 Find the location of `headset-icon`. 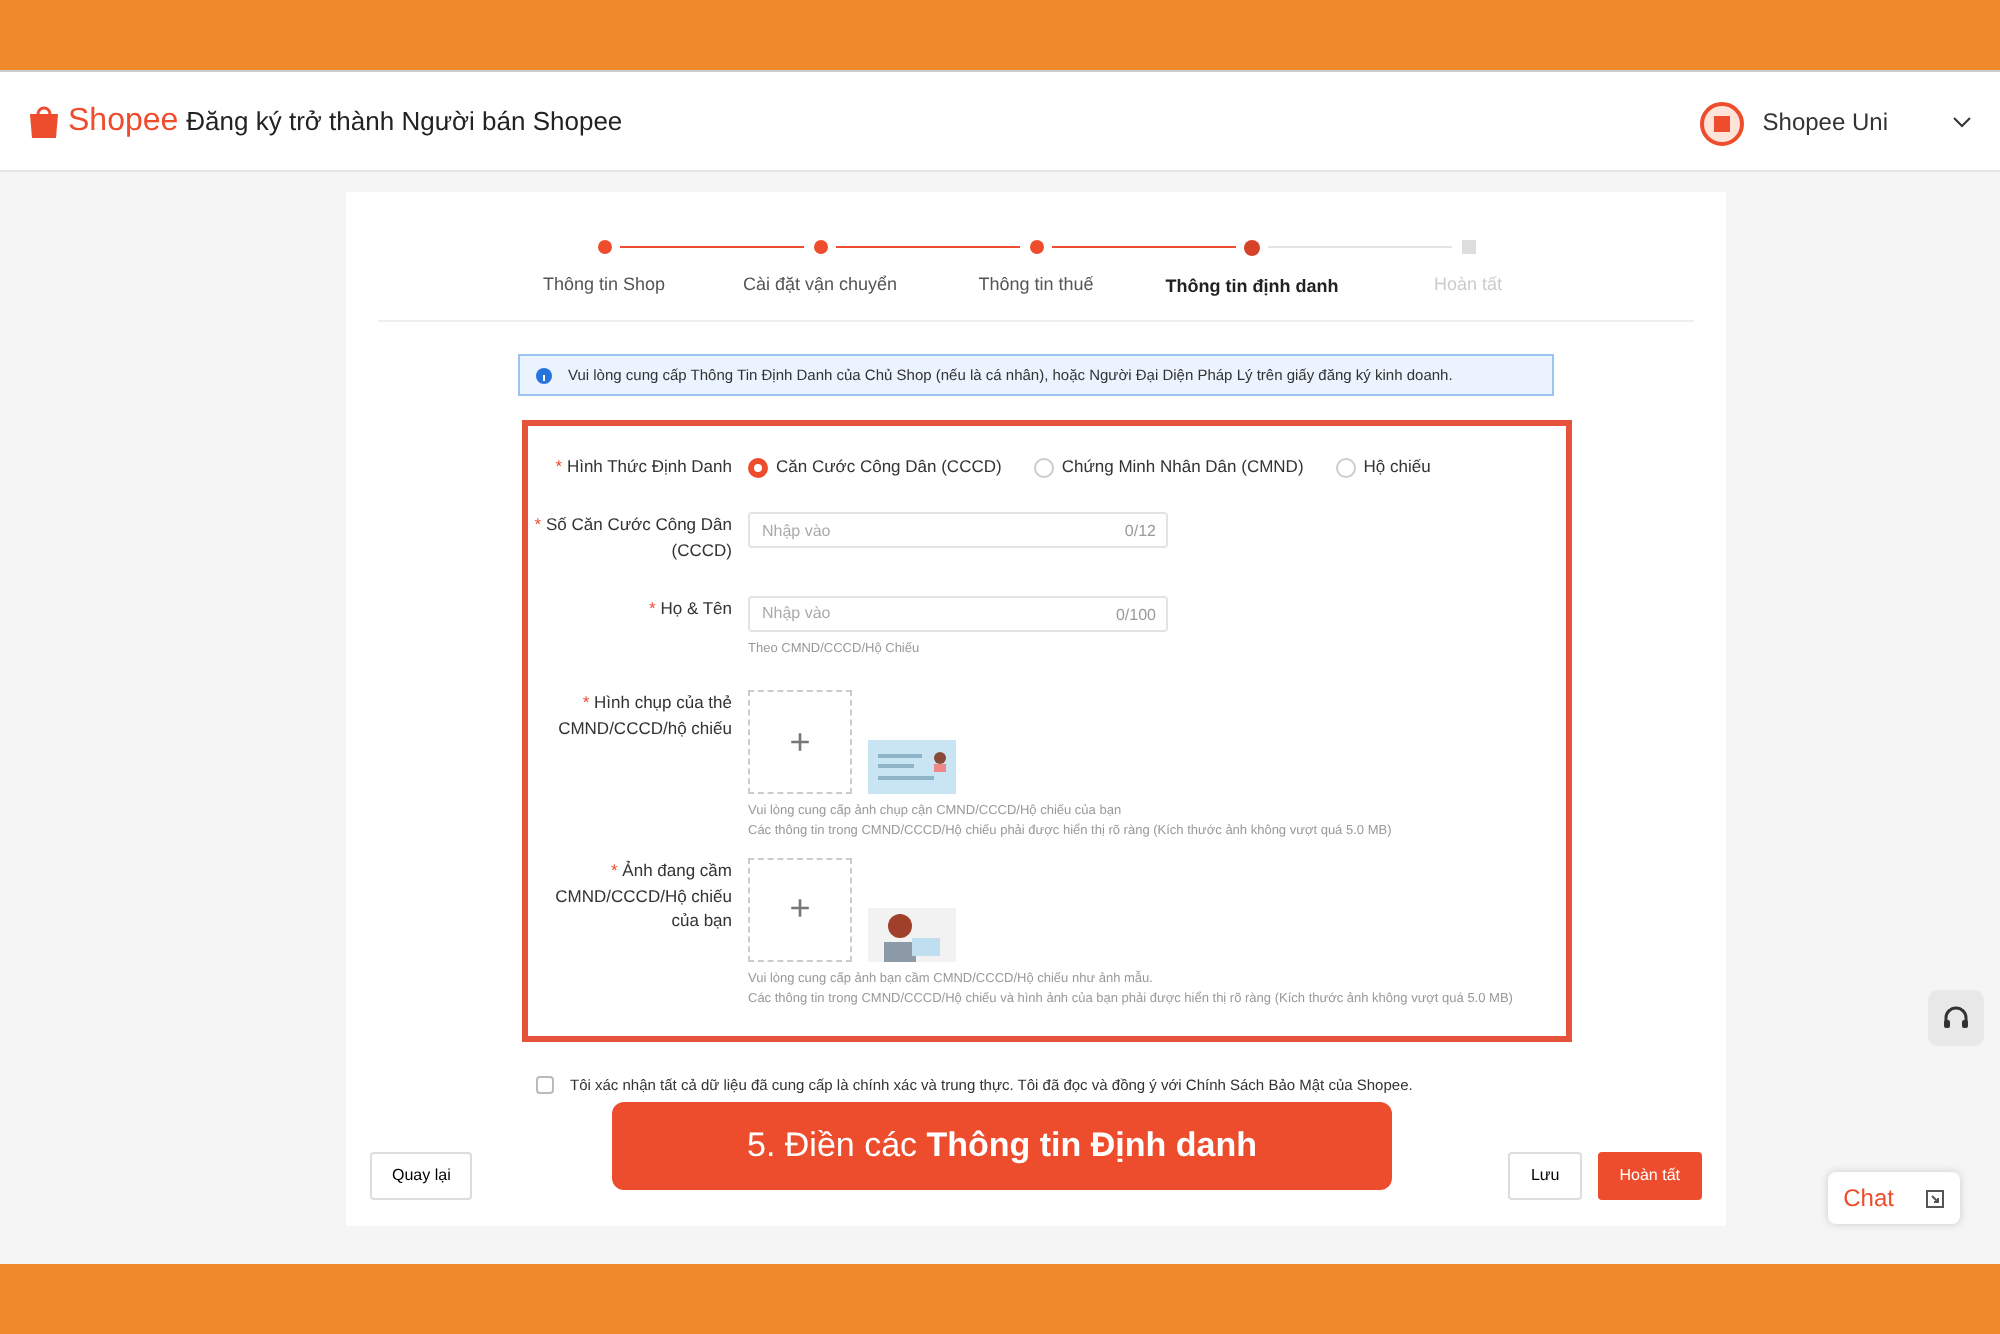

headset-icon is located at coordinates (1956, 1018).